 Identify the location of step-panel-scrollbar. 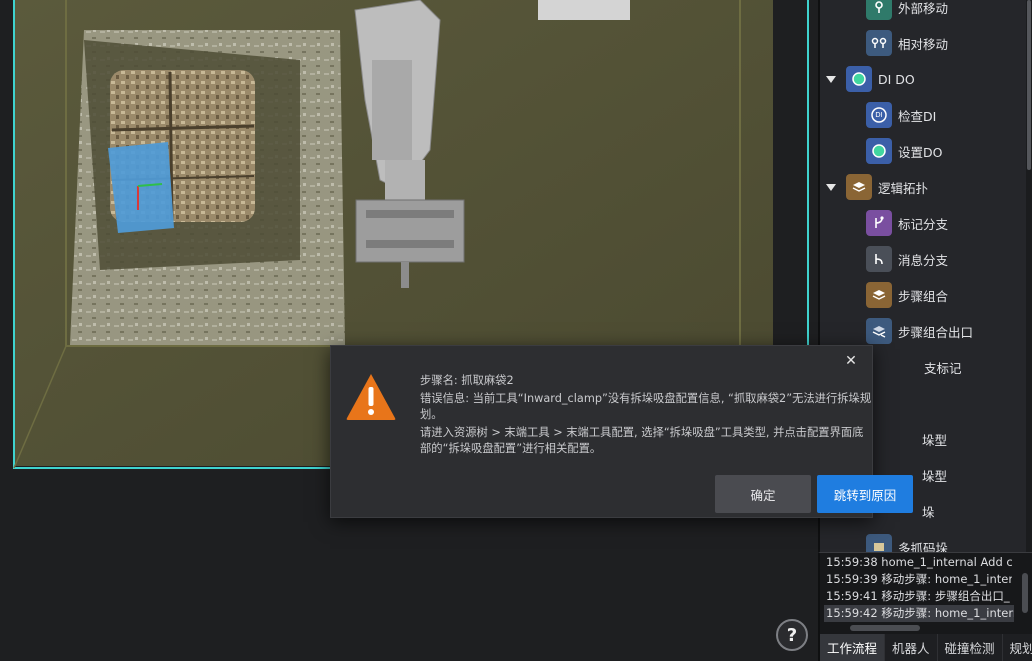
(1029, 276).